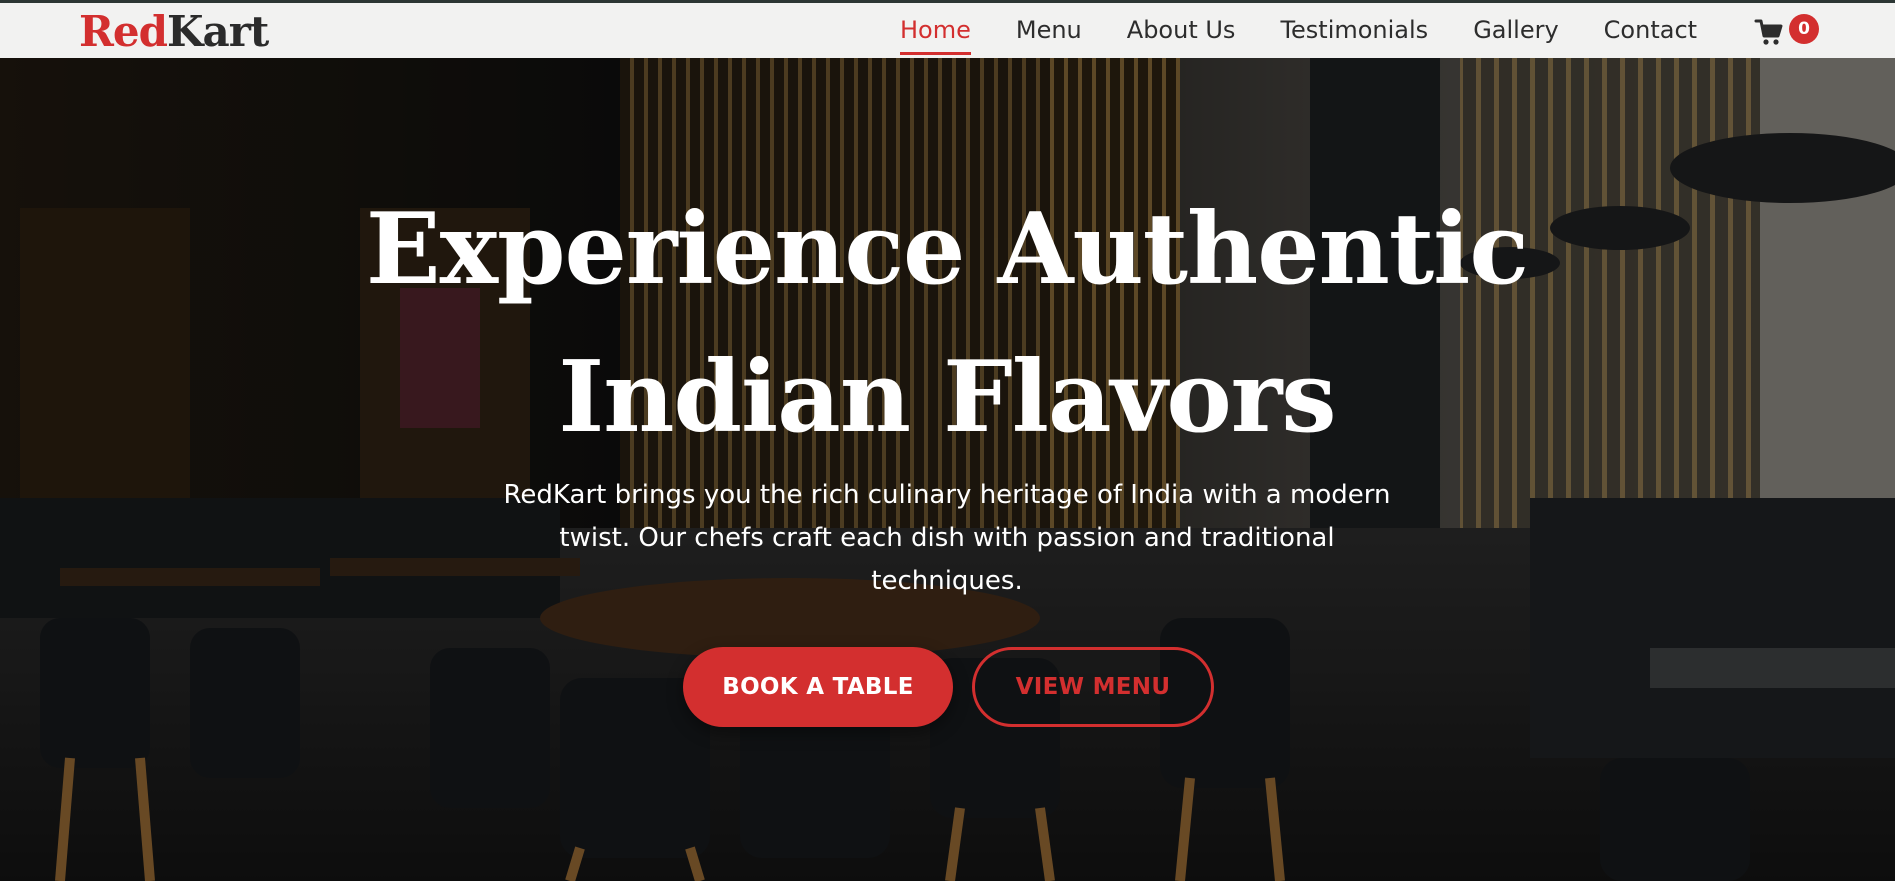 The width and height of the screenshot is (1895, 881). What do you see at coordinates (123, 31) in the screenshot?
I see `logo-red-part: Red` at bounding box center [123, 31].